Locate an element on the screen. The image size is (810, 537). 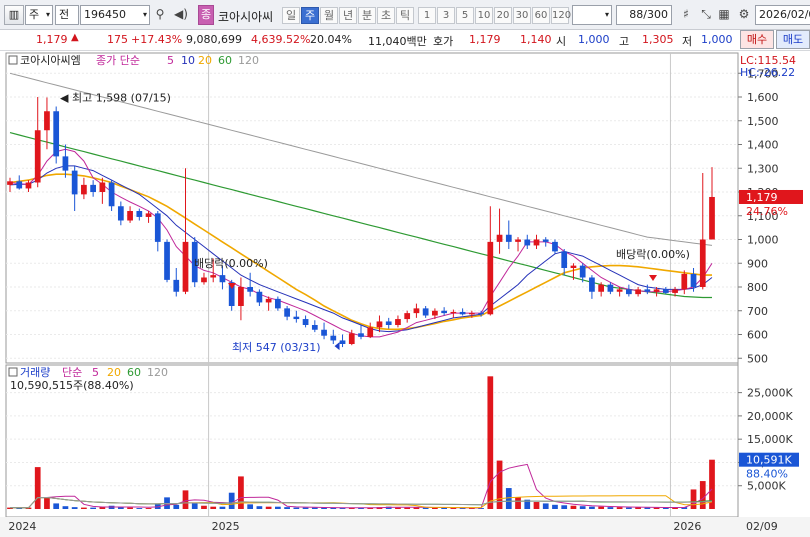
bid-price: 1,140 is located at coordinates (536, 39).